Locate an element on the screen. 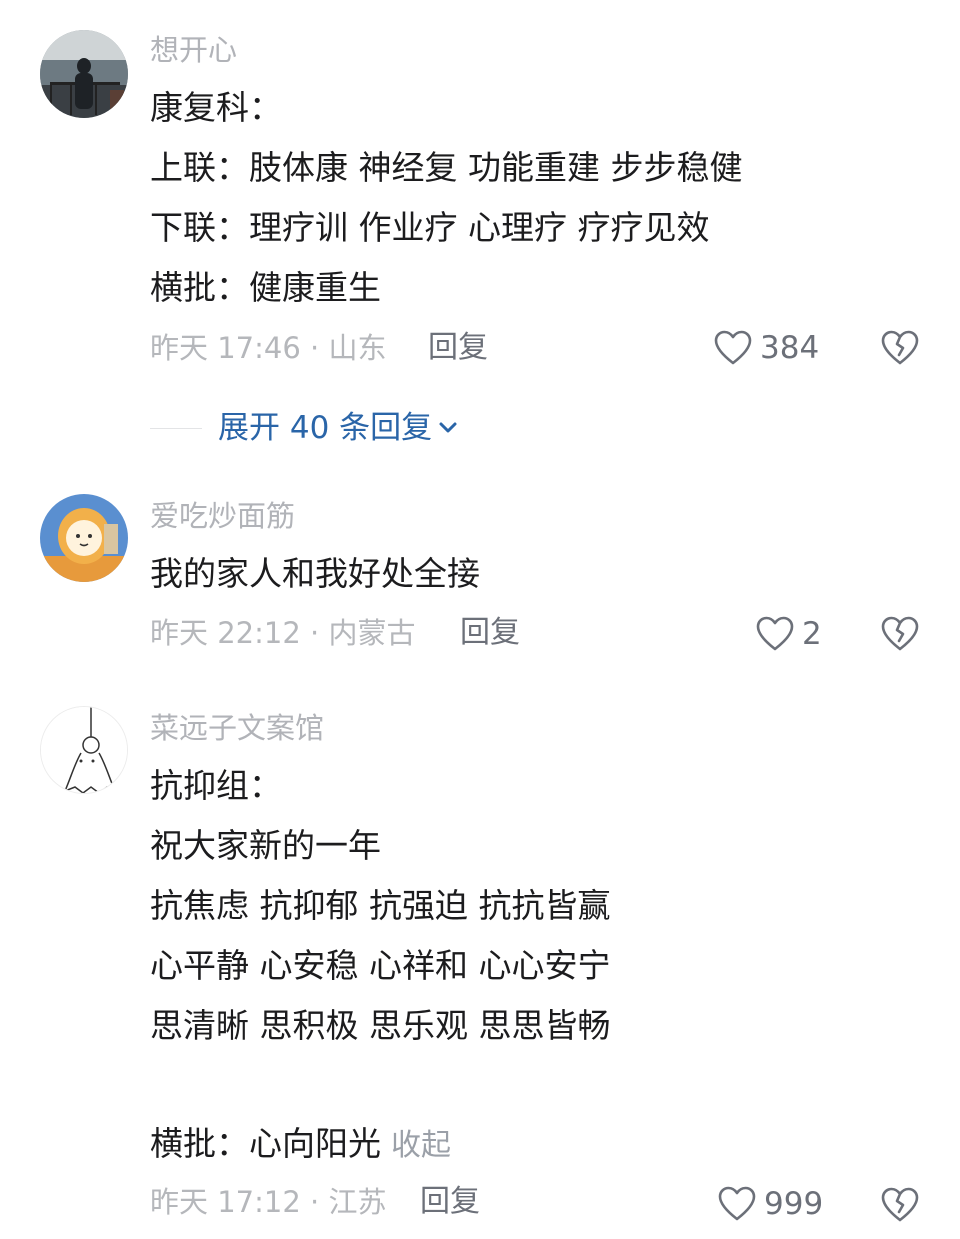 This screenshot has width=960, height=1239. comment-text-line: 心平静 心安稳 心祥和 心心安宁 is located at coordinates (380, 965).